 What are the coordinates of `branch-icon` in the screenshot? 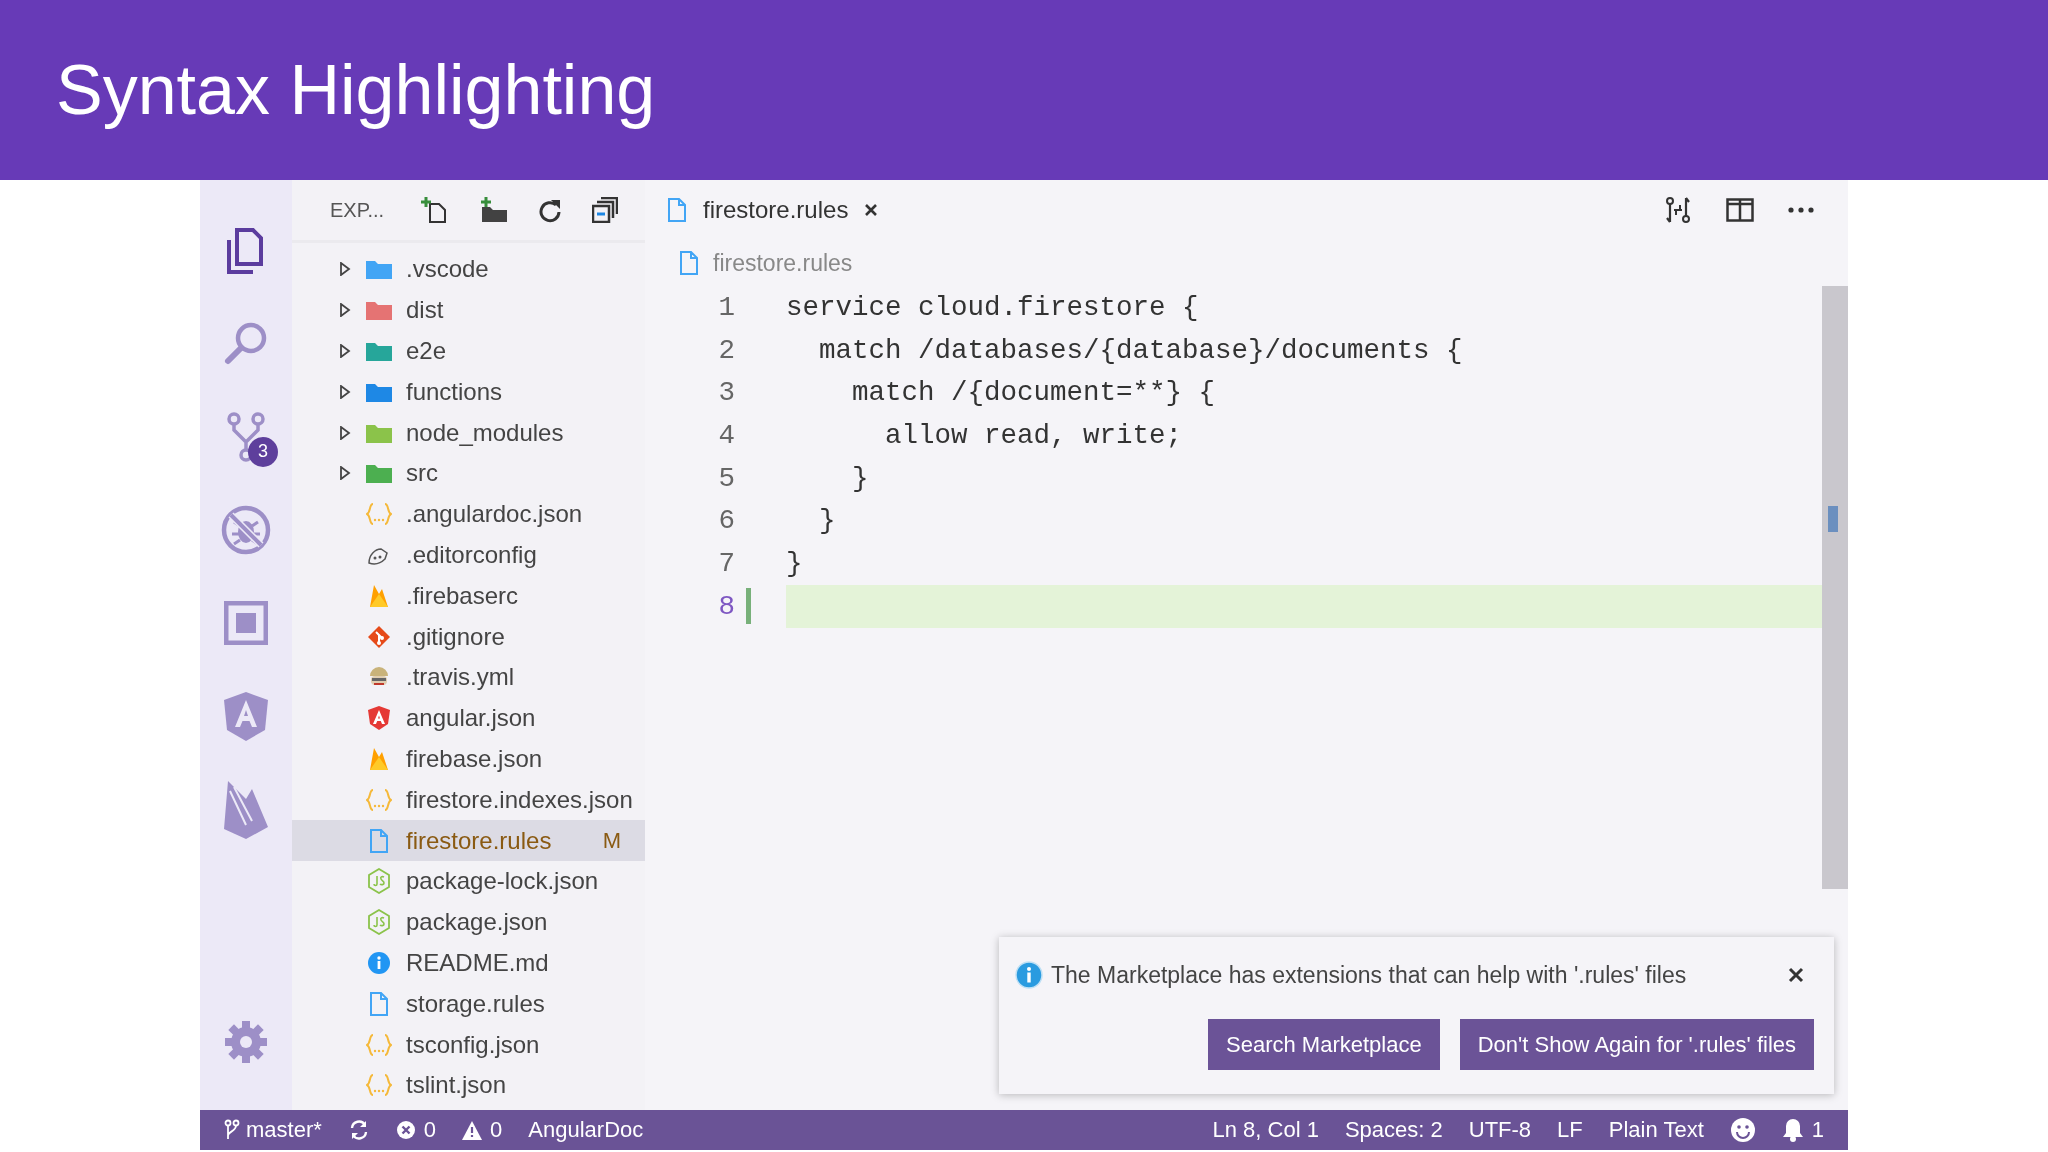 It's located at (232, 1130).